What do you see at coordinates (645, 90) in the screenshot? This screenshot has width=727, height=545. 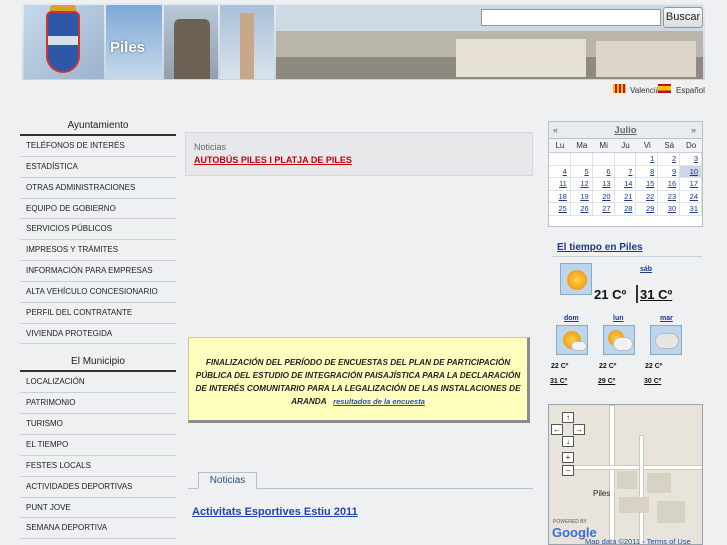 I see `language-valencian: Valencià` at bounding box center [645, 90].